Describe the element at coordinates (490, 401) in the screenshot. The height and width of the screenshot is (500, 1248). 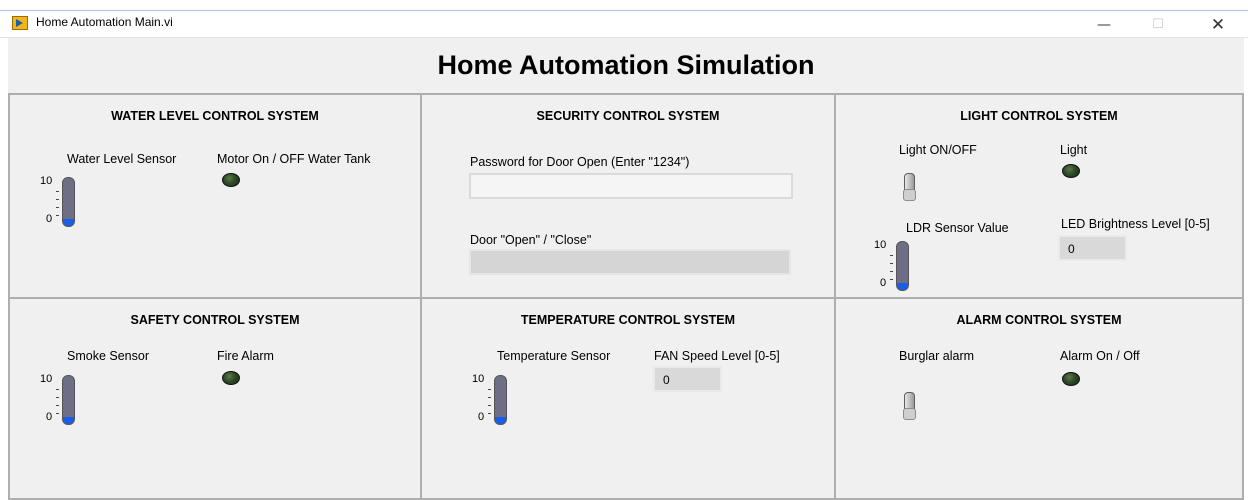
I see `temperature-sensor-tank: 10 0` at that location.